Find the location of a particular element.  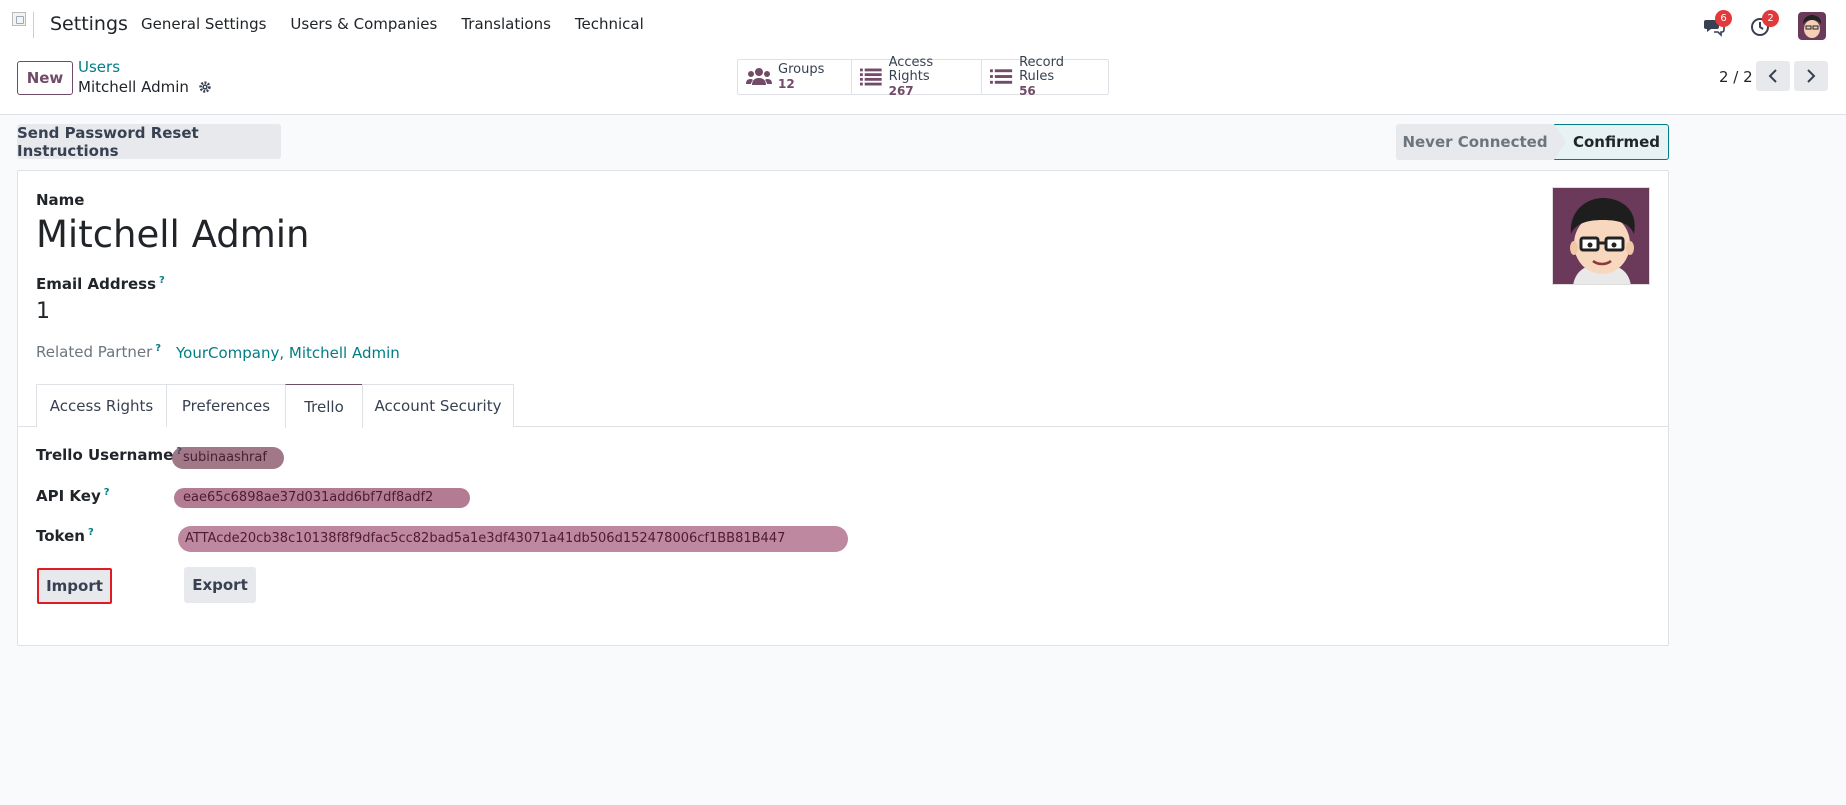

api-key-label: API Key? is located at coordinates (73, 496).